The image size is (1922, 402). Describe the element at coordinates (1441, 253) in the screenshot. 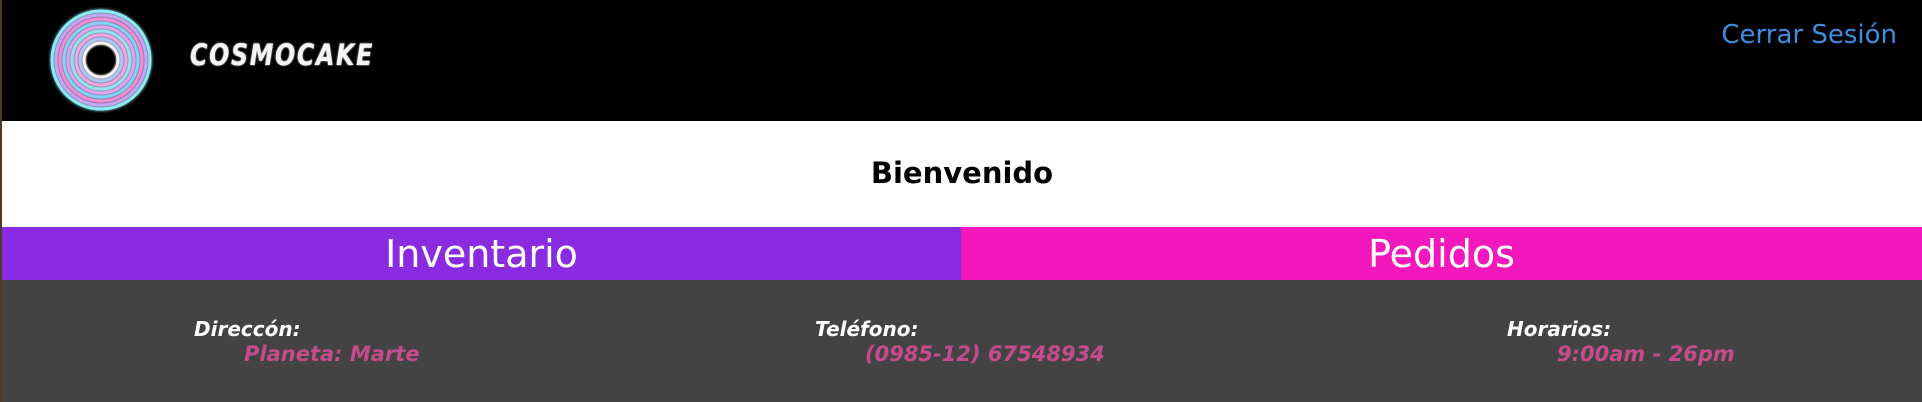

I see `pedidos-button: Pedidos` at that location.